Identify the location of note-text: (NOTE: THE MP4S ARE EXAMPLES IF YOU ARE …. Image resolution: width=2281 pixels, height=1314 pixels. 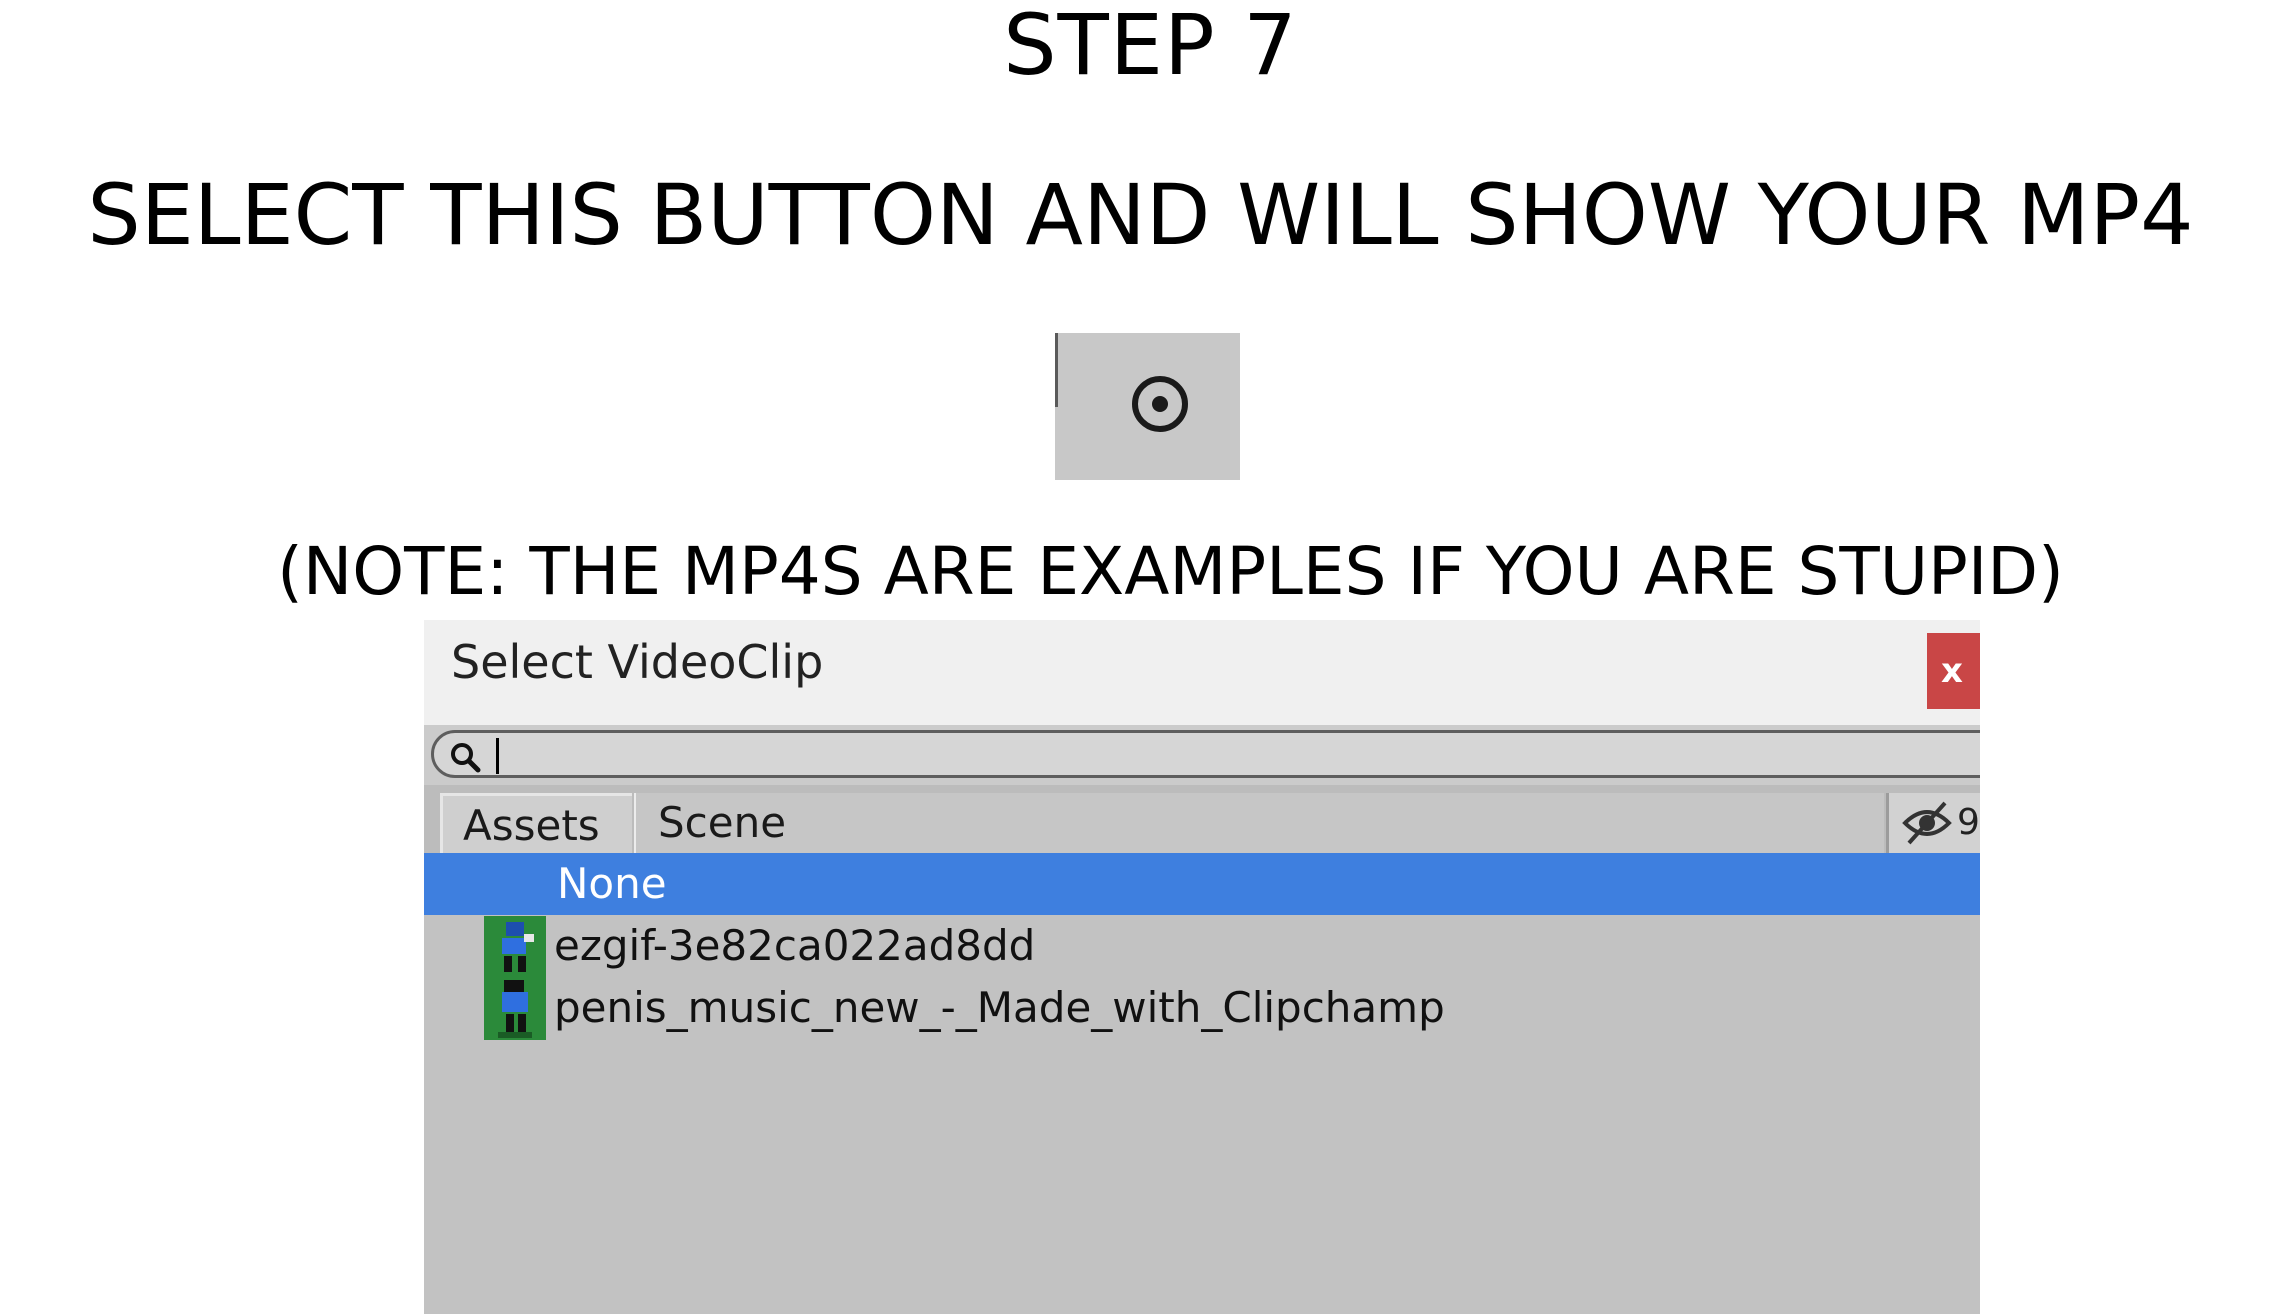
(1170, 571).